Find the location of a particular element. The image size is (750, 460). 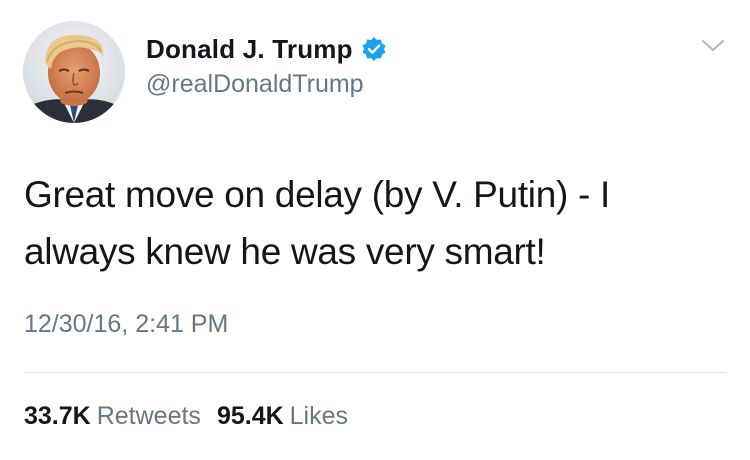

retweets-label: Retweets is located at coordinates (148, 416).